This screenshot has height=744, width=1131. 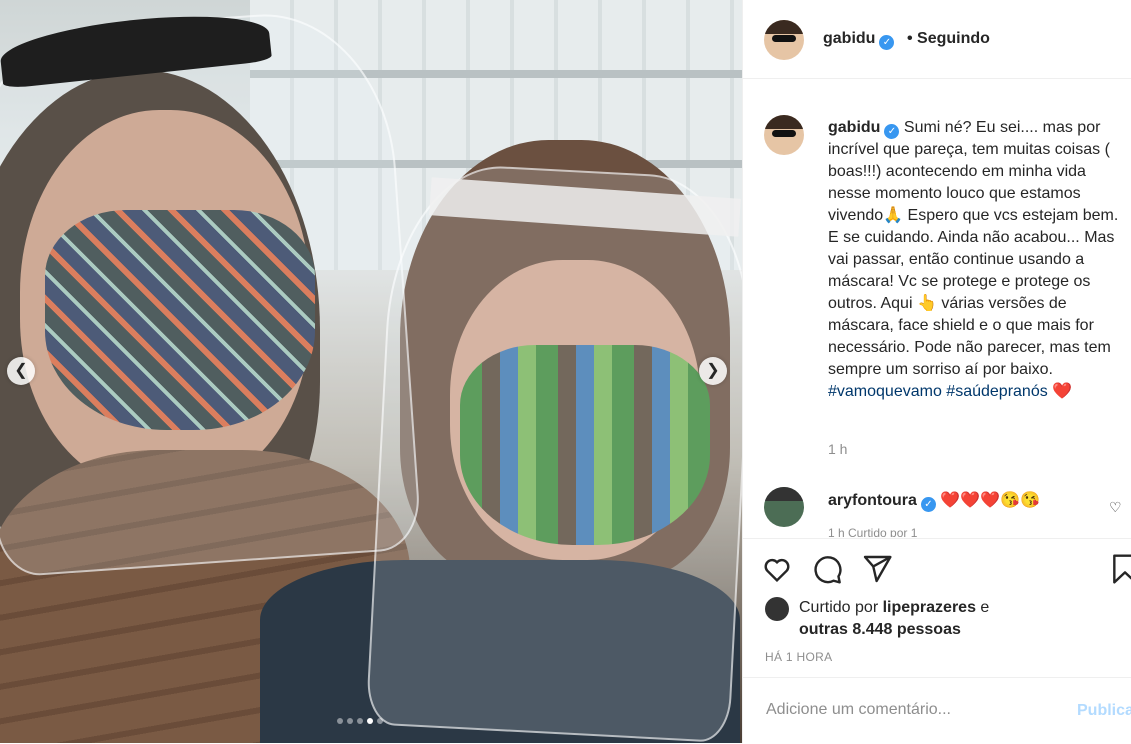 What do you see at coordinates (996, 391) in the screenshot?
I see `hashtag-link: #saúdepranós` at bounding box center [996, 391].